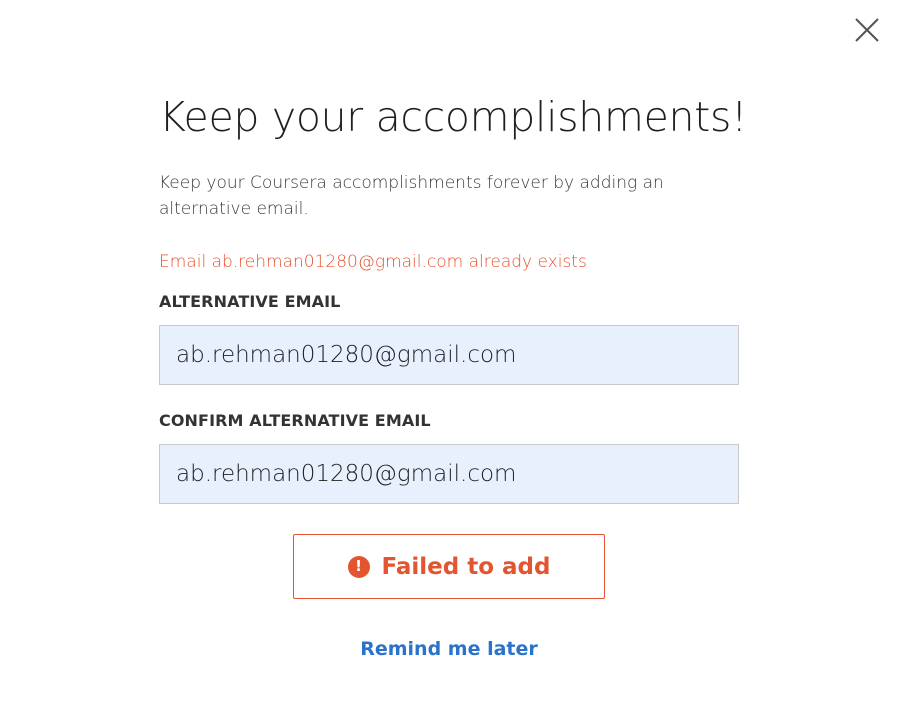 The image size is (898, 713). I want to click on alternative-email-label: ALTERNATIVE EMAIL, so click(250, 301).